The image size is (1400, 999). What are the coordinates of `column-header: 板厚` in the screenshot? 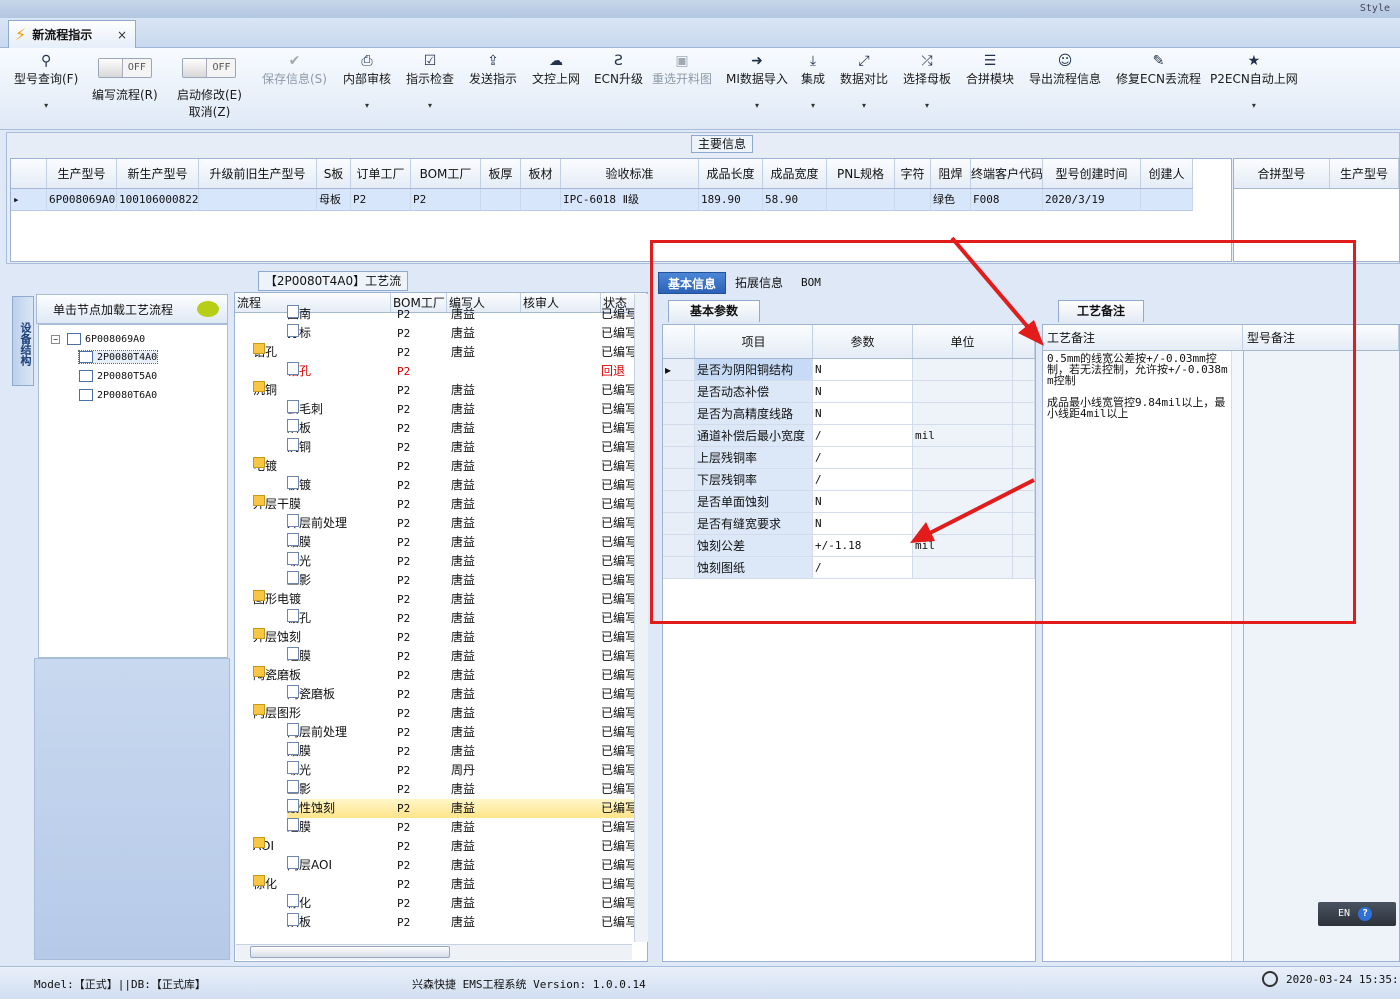 It's located at (501, 173).